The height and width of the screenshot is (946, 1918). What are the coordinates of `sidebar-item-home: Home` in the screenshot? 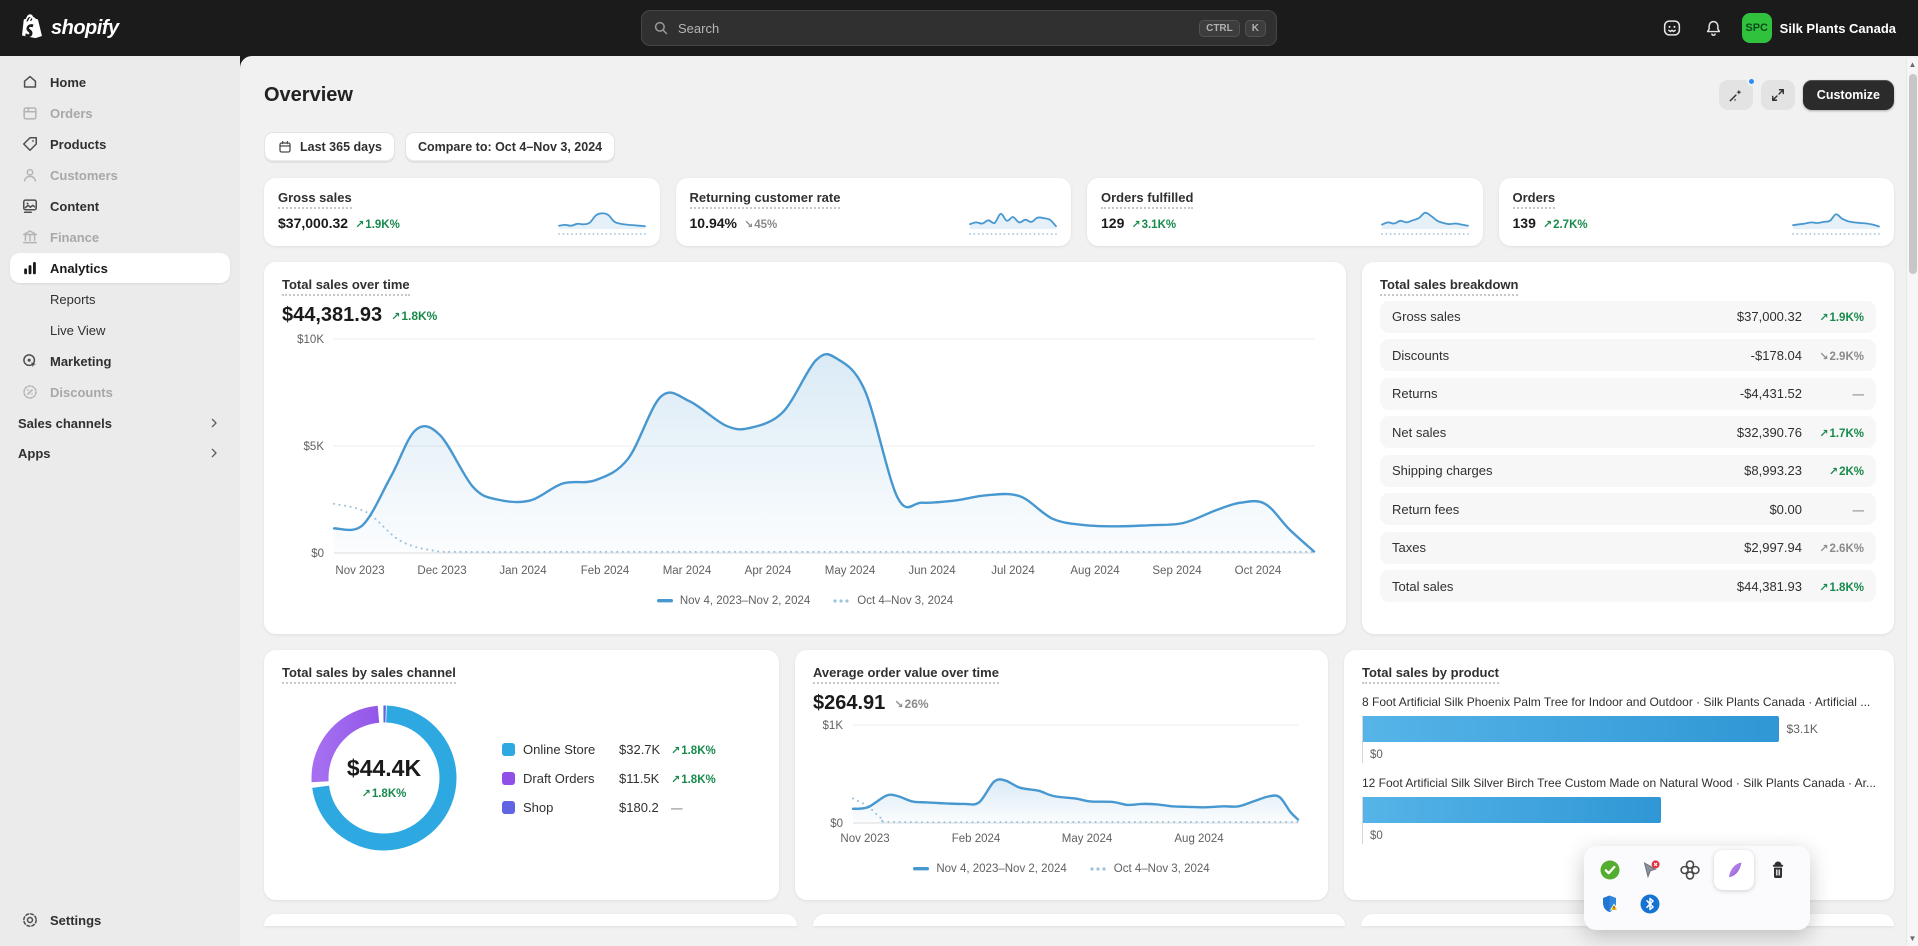 It's located at (120, 82).